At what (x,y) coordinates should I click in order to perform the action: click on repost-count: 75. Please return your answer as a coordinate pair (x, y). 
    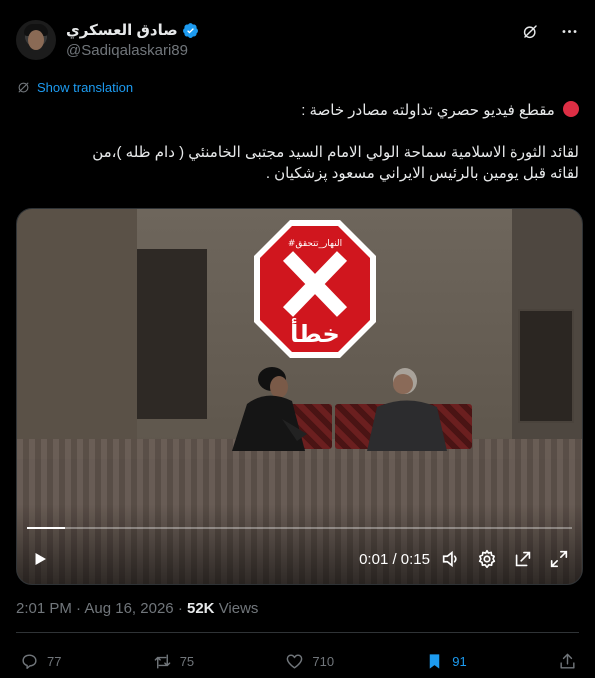
    Looking at the image, I should click on (187, 661).